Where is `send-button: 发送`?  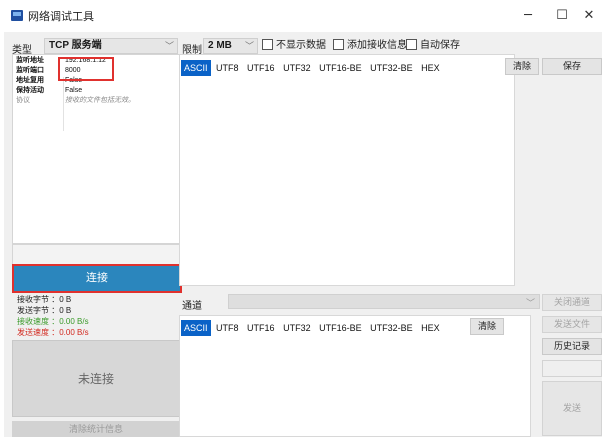
send-button: 发送 is located at coordinates (572, 408).